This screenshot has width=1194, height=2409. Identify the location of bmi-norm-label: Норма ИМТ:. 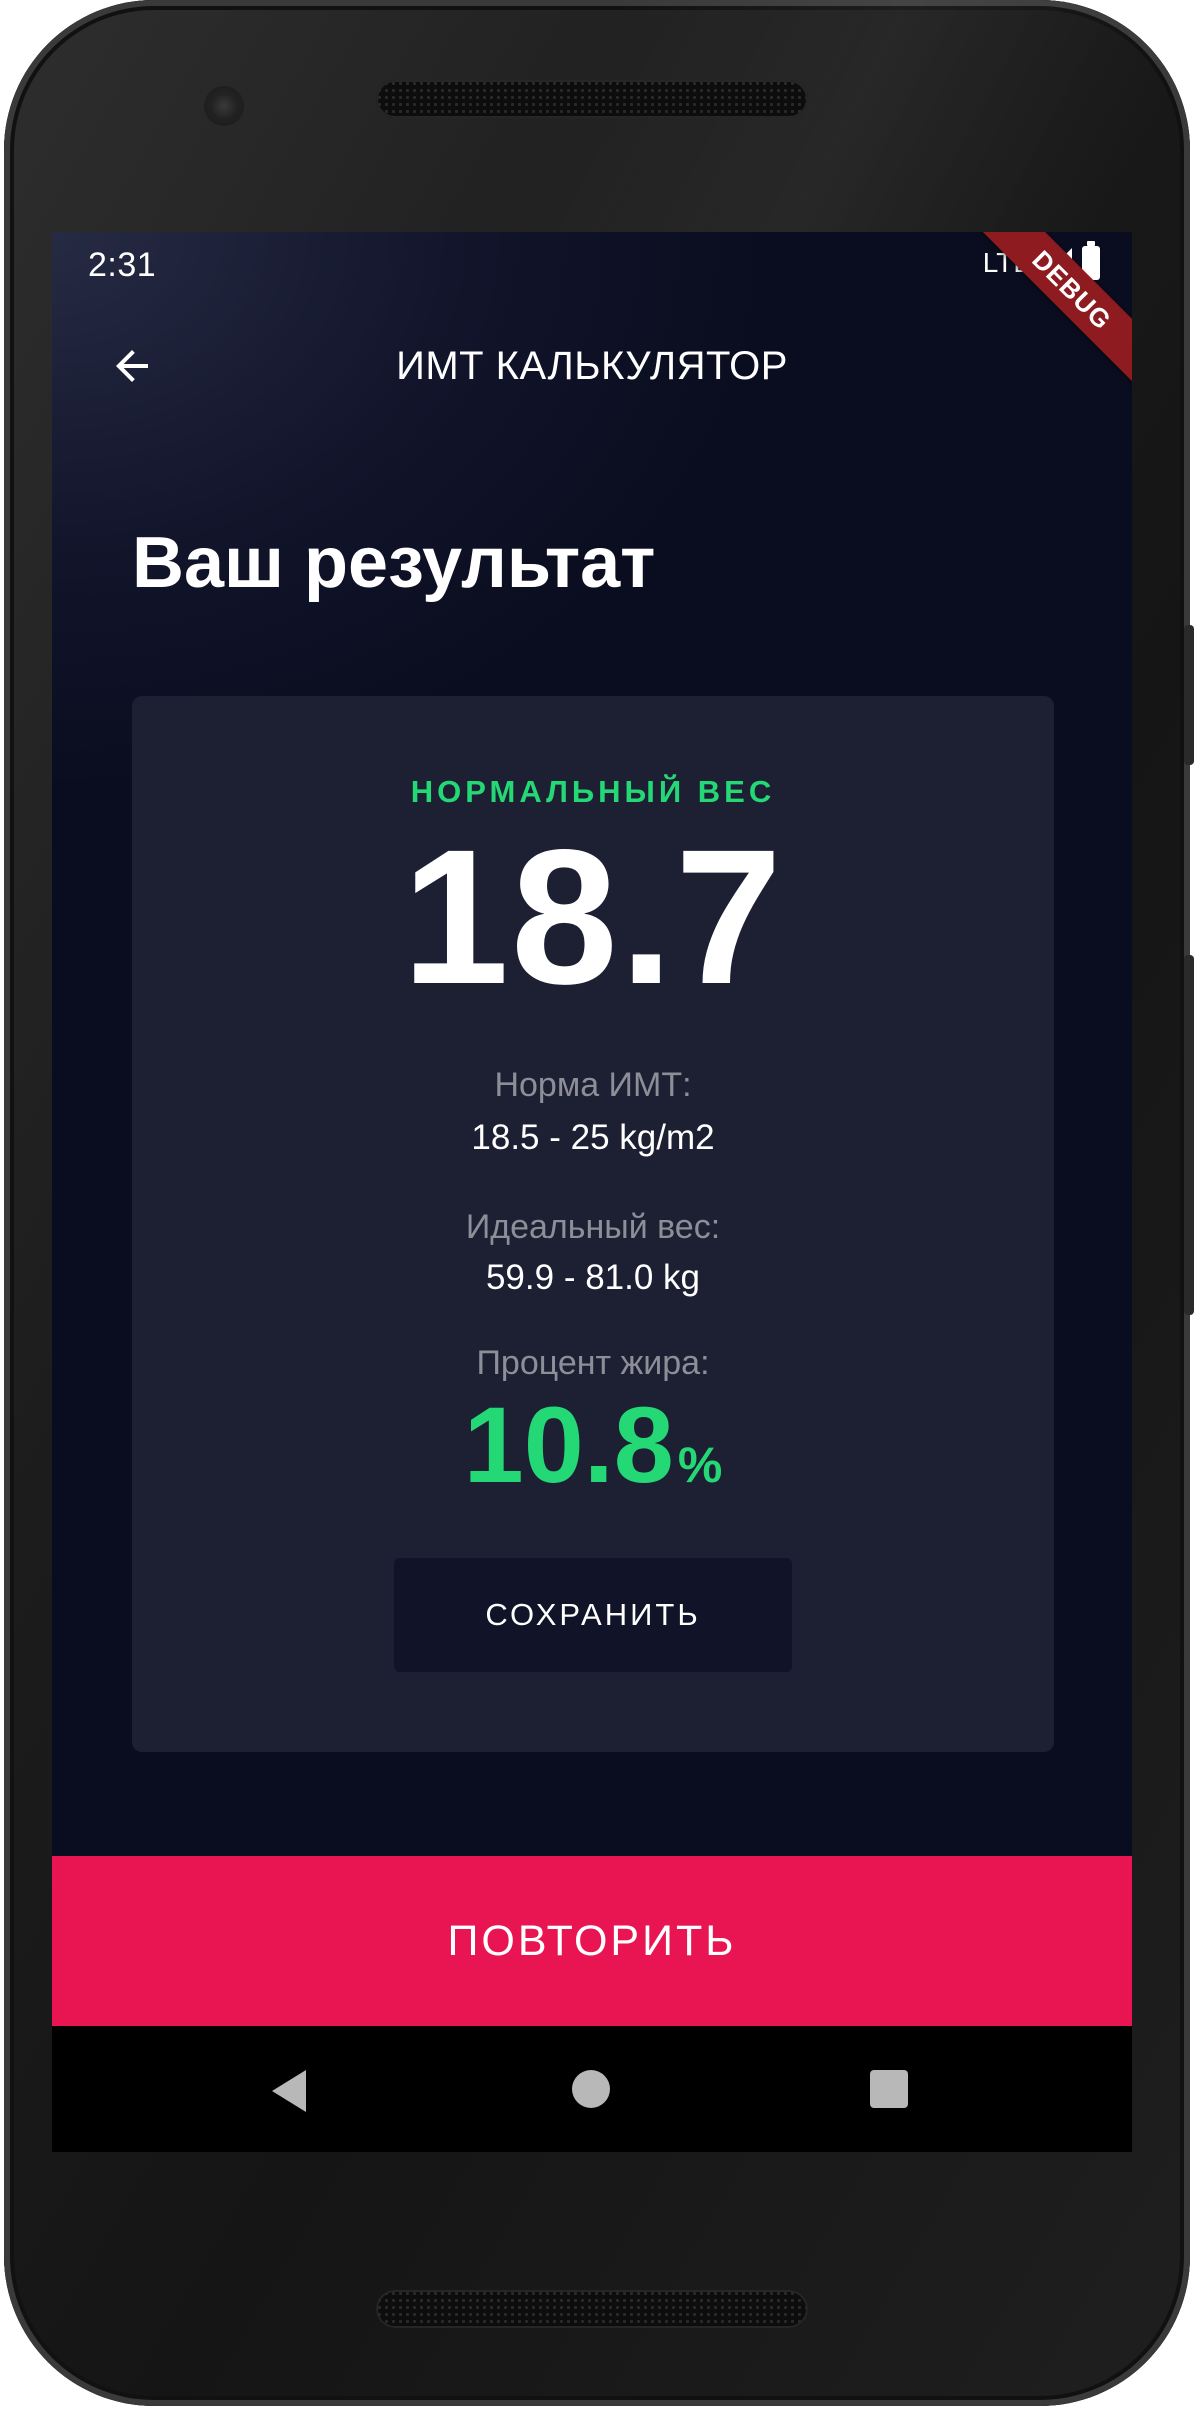
(593, 1085).